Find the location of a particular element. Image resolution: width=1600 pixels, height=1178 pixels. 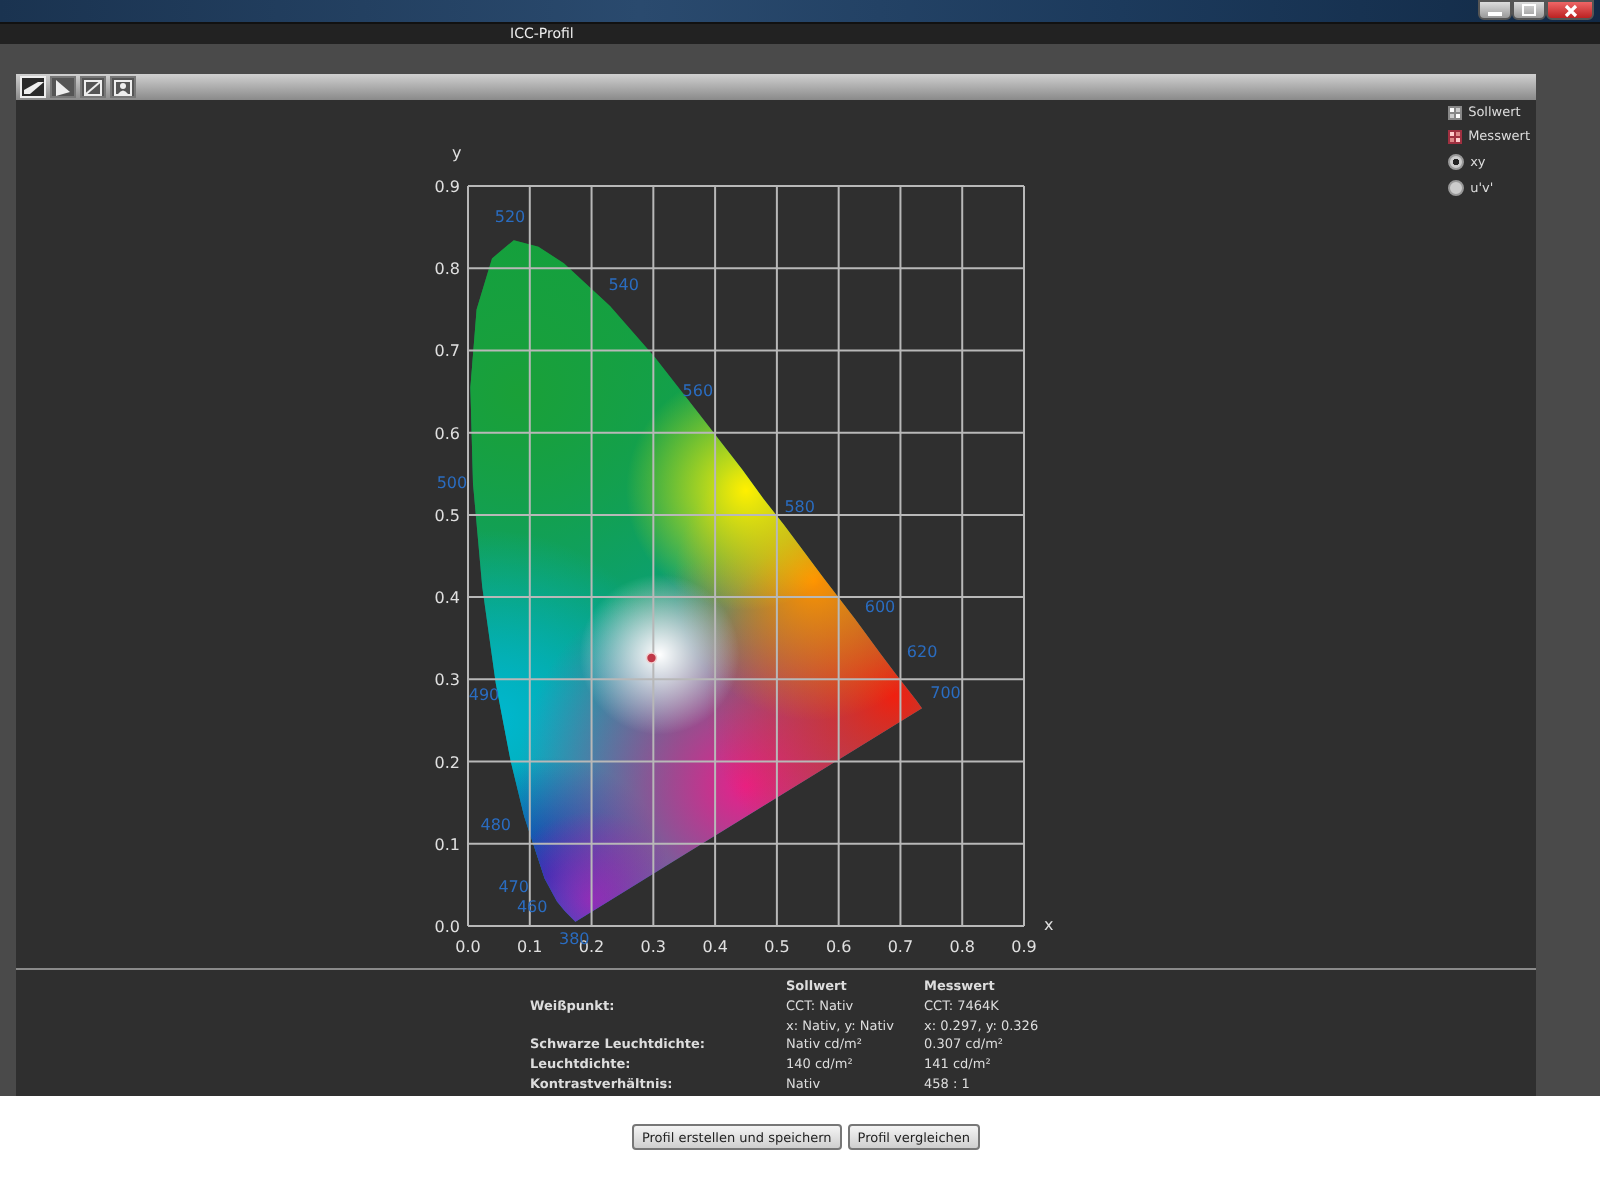

measured-marker-icon is located at coordinates (1455, 137).